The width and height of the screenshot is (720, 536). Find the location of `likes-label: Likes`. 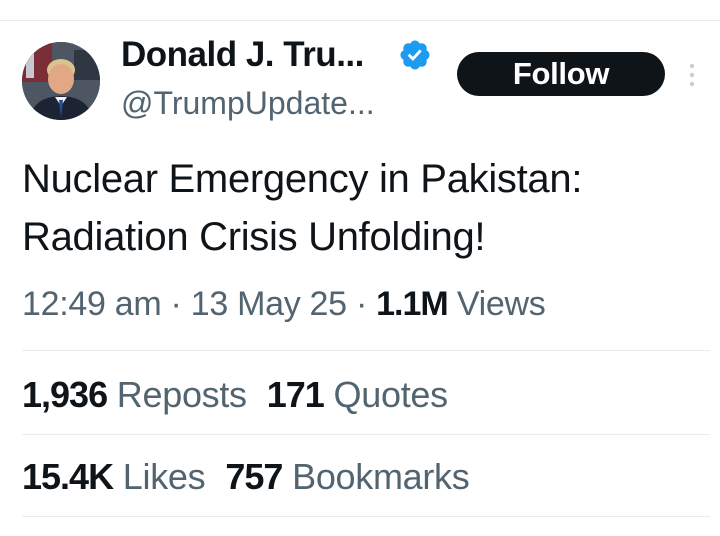

likes-label: Likes is located at coordinates (164, 476).